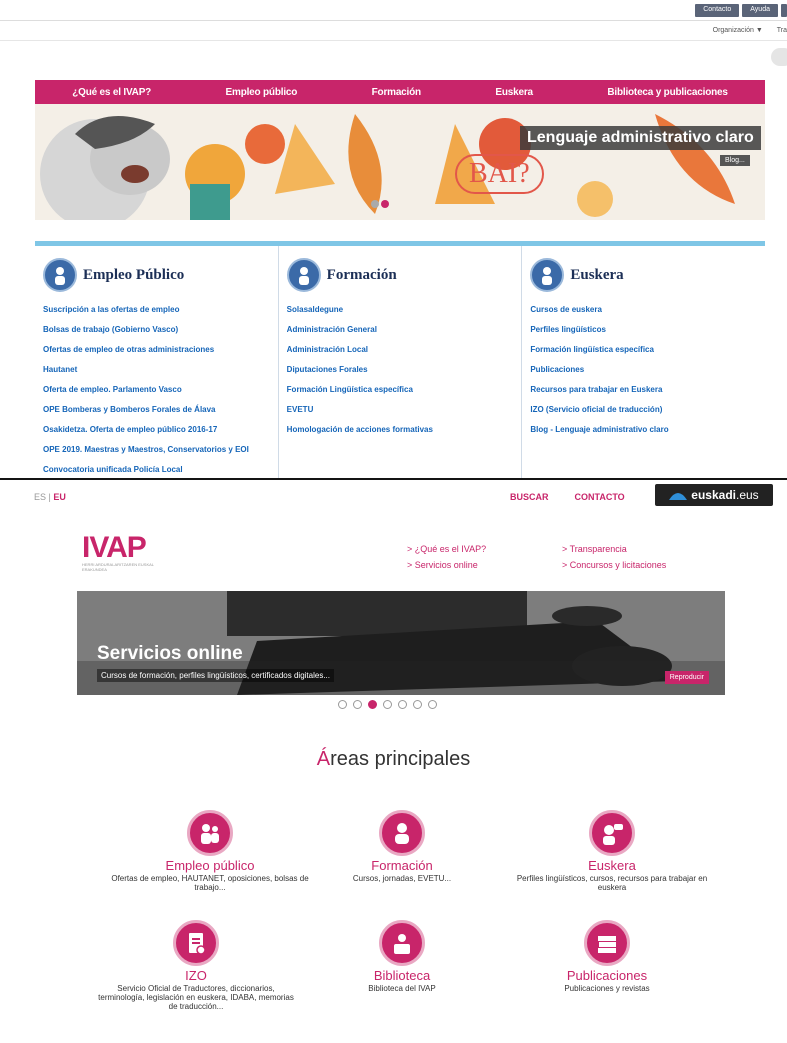 Image resolution: width=787 pixels, height=1043 pixels. Describe the element at coordinates (387, 167) in the screenshot. I see `banner-art` at that location.